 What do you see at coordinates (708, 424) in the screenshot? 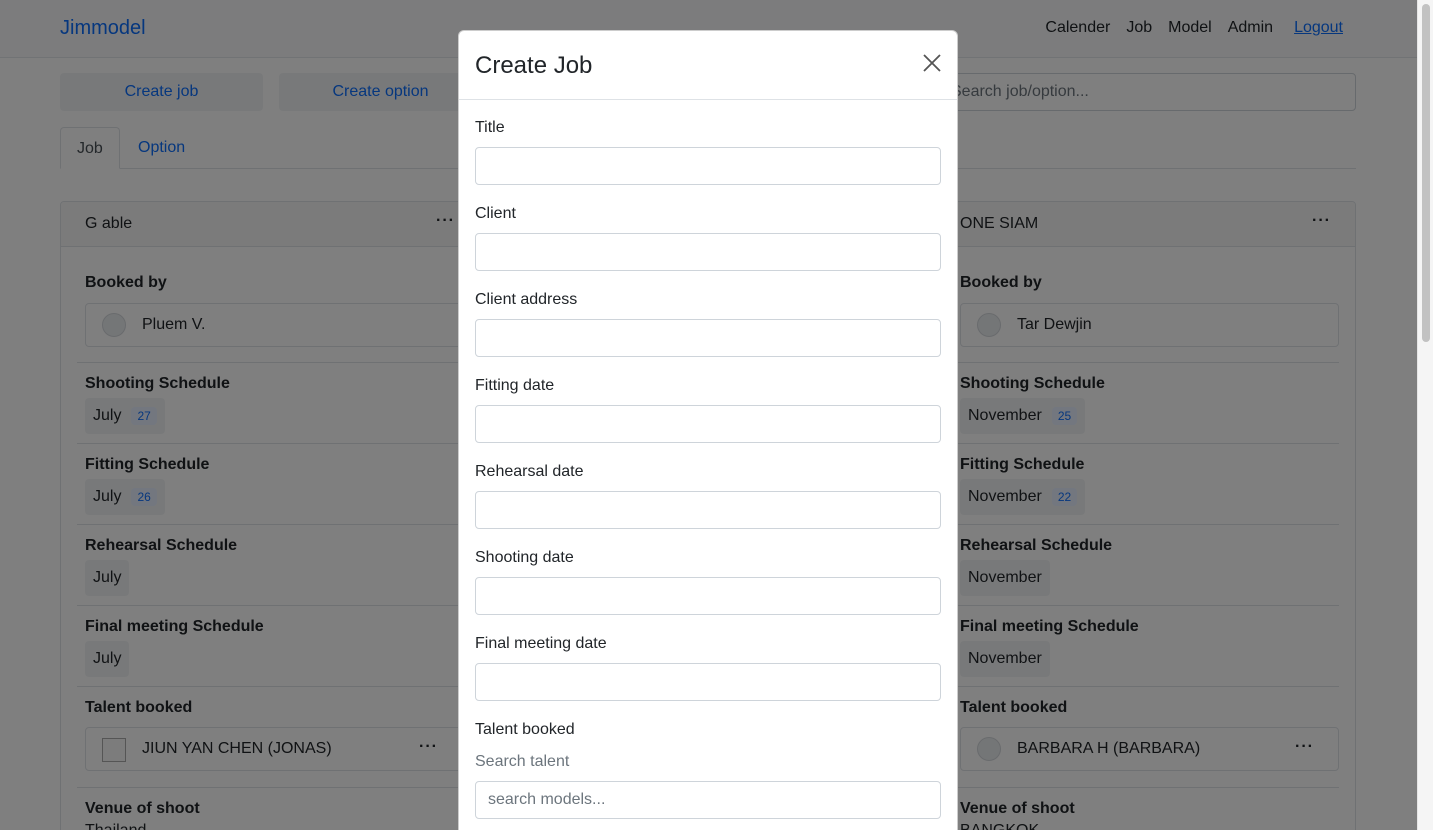
I see `fitting-date-input` at bounding box center [708, 424].